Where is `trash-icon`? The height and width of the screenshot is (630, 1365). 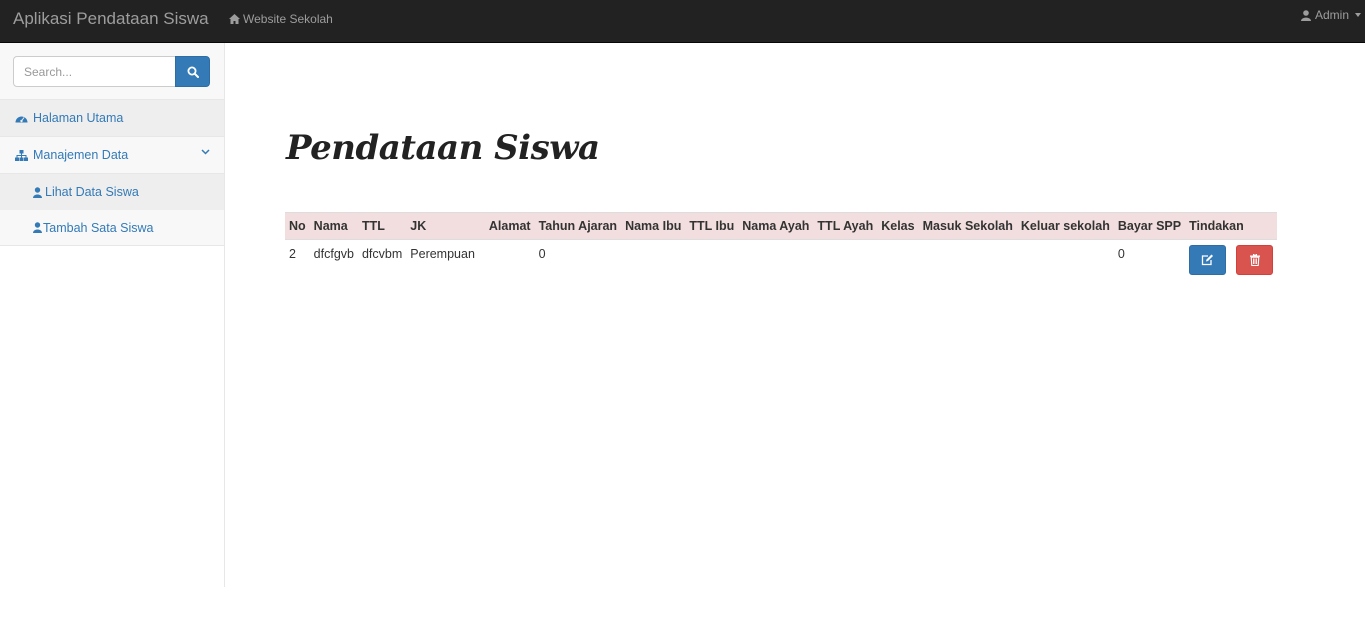 trash-icon is located at coordinates (1254, 260).